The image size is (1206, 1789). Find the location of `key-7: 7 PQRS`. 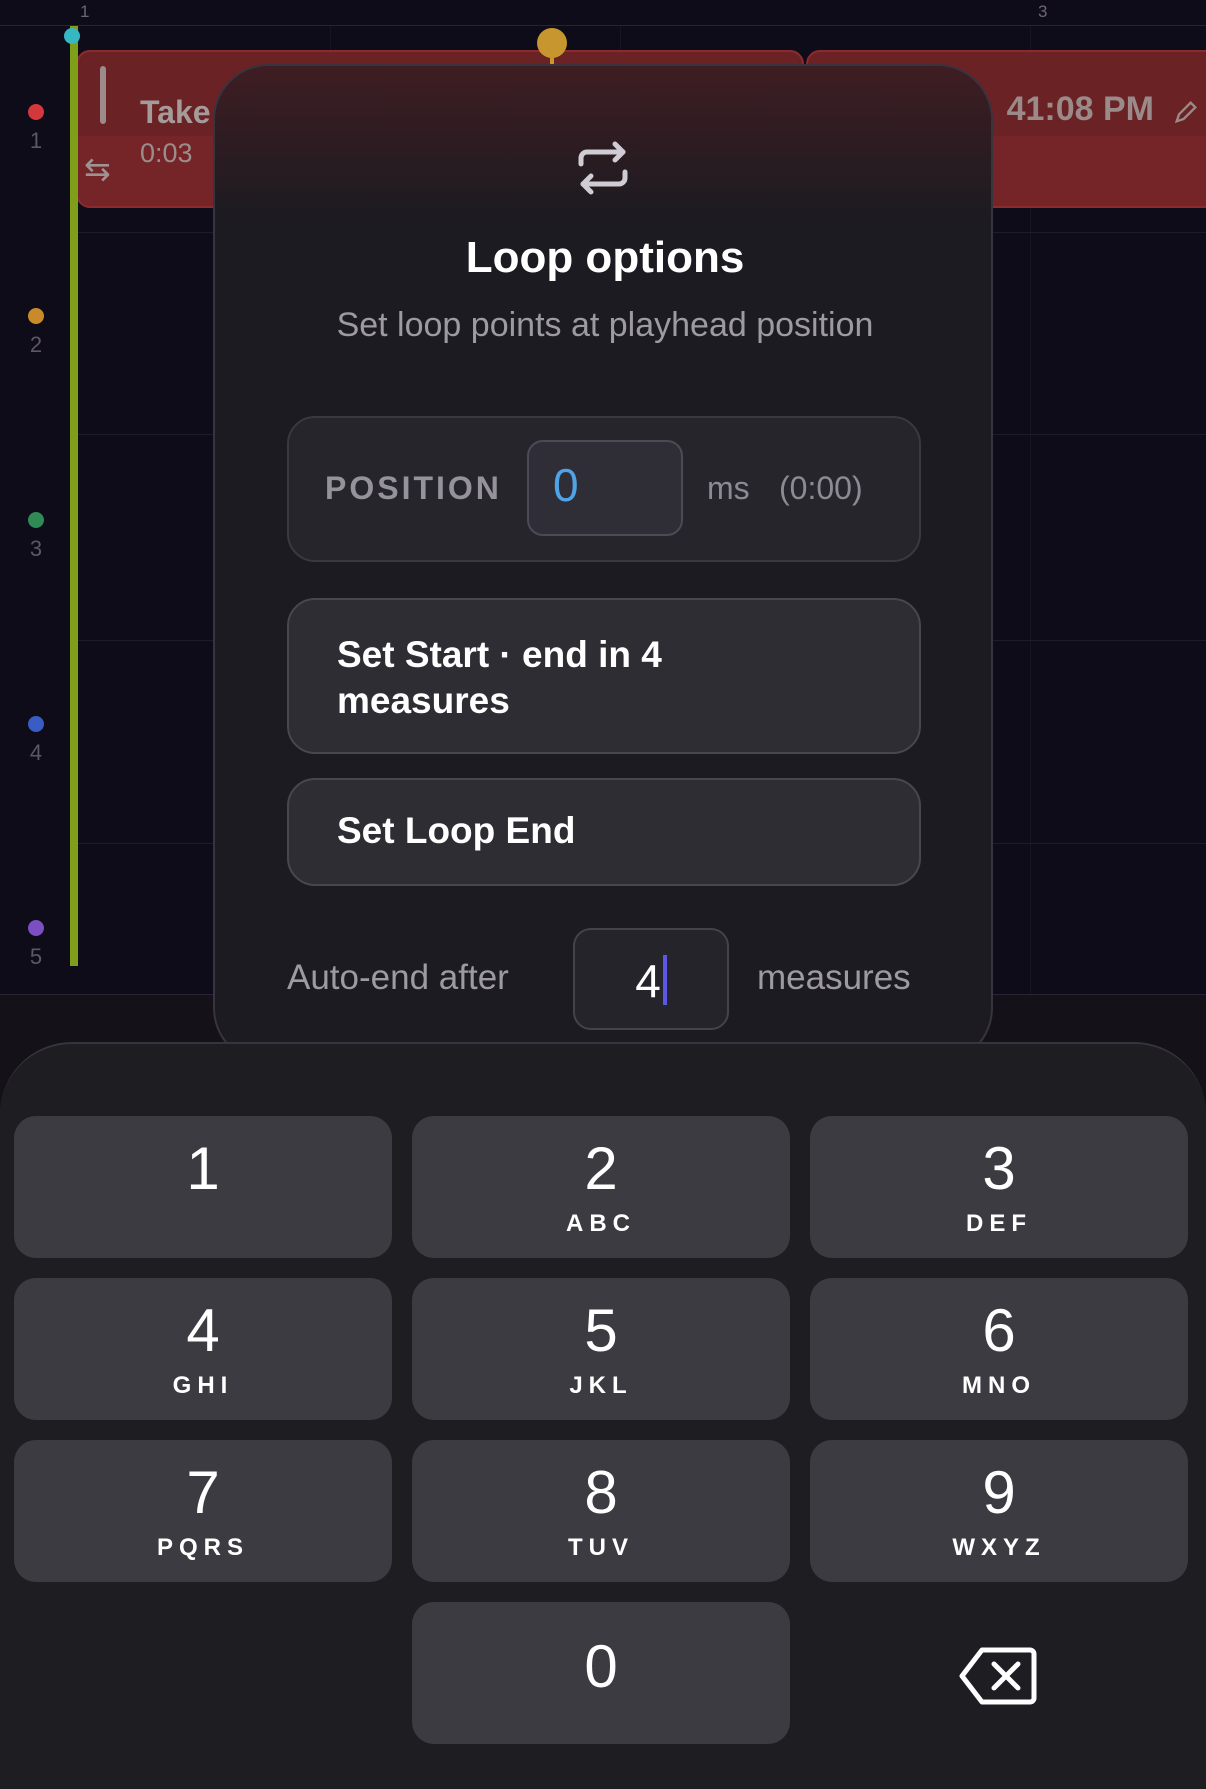

key-7: 7 PQRS is located at coordinates (203, 1511).